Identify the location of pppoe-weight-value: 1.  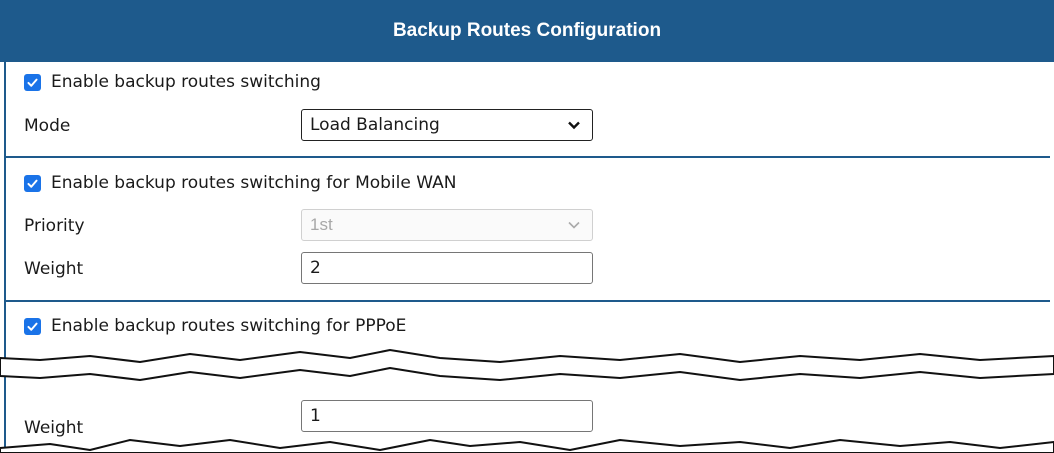
(315, 416).